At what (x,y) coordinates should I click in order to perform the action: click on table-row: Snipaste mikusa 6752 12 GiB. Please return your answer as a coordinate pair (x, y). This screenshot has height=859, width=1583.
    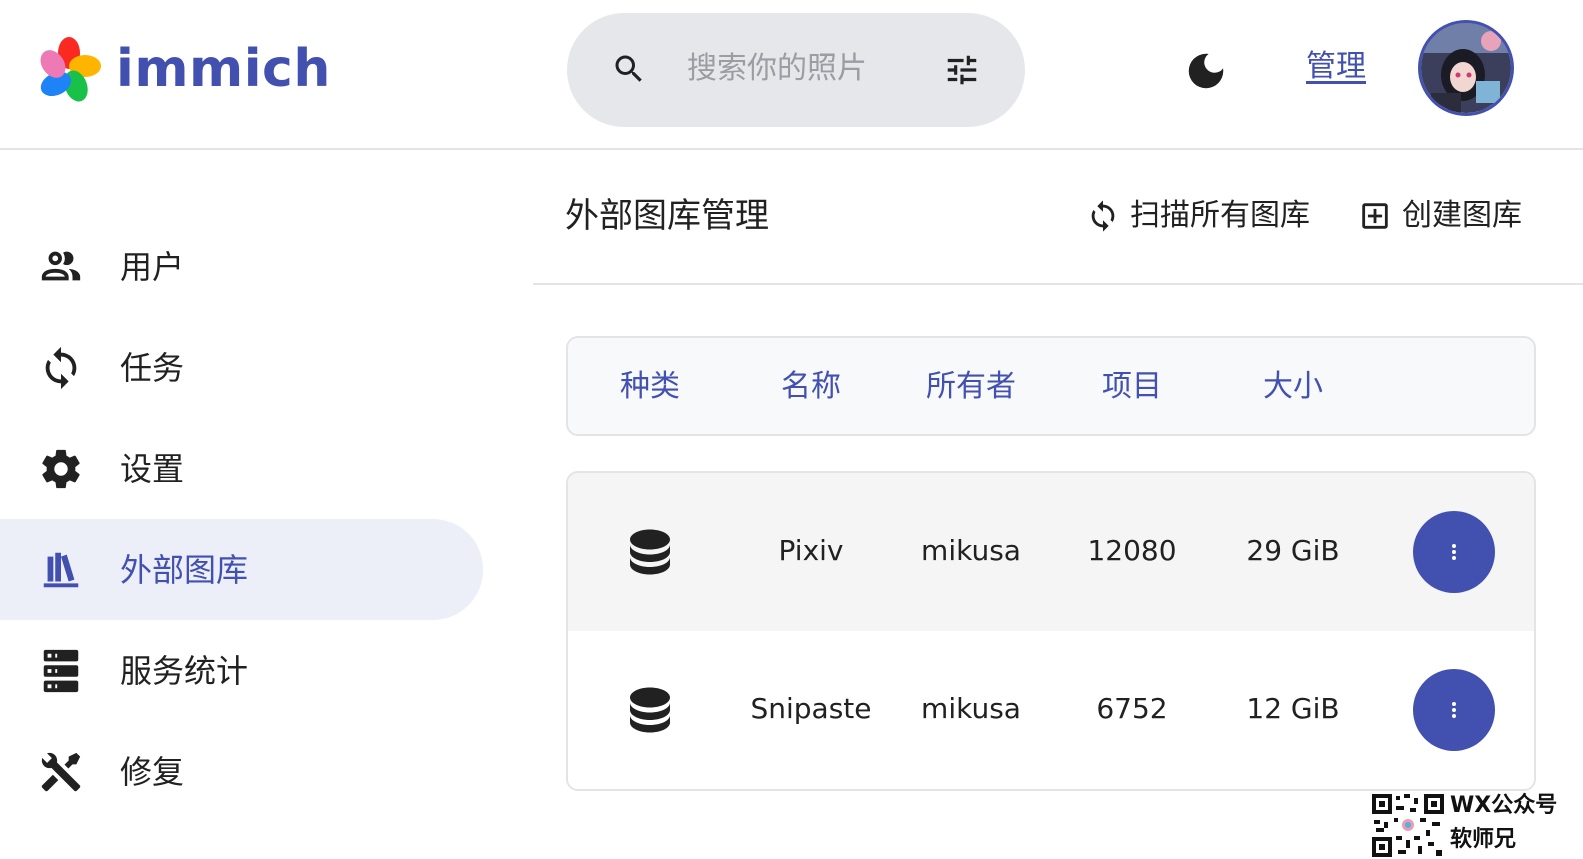
    Looking at the image, I should click on (1051, 710).